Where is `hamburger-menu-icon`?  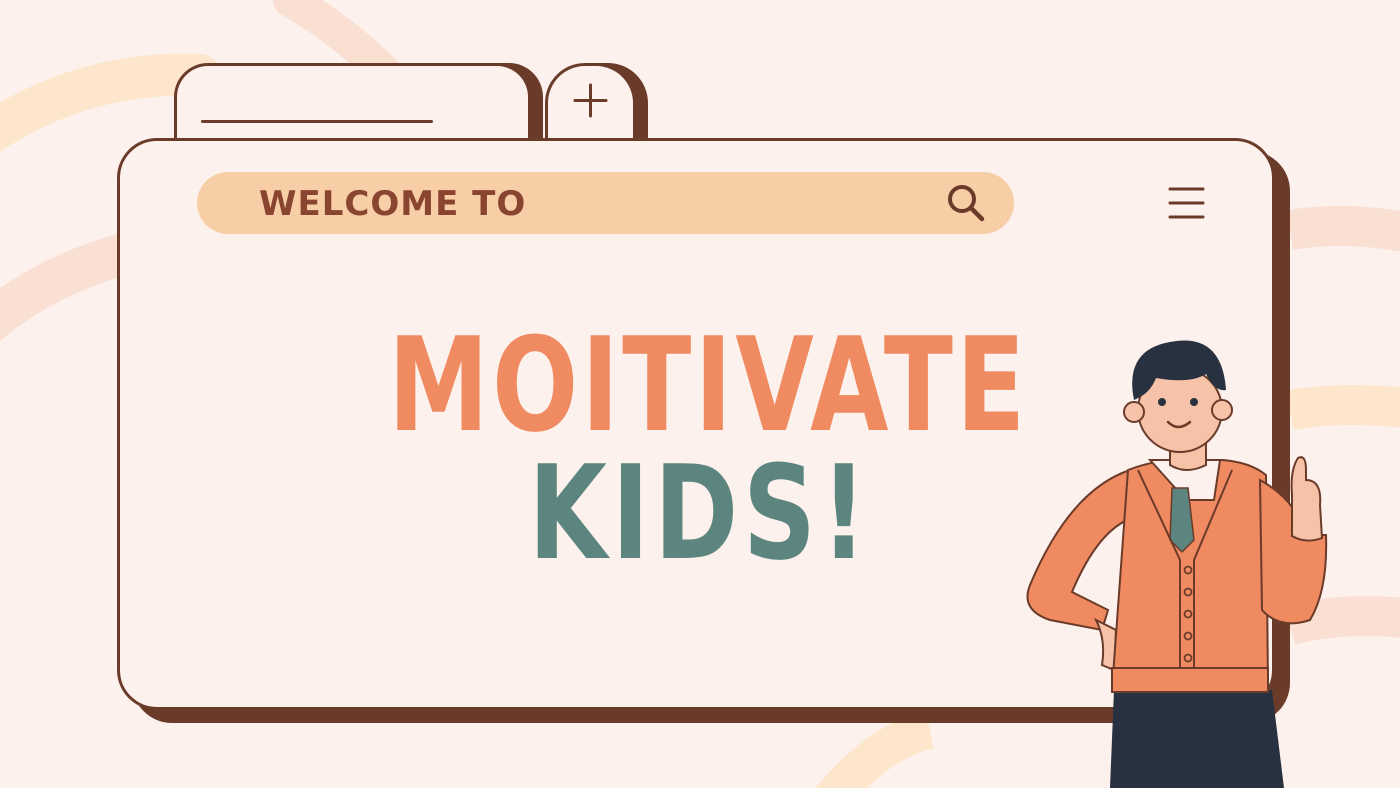 hamburger-menu-icon is located at coordinates (1186, 204).